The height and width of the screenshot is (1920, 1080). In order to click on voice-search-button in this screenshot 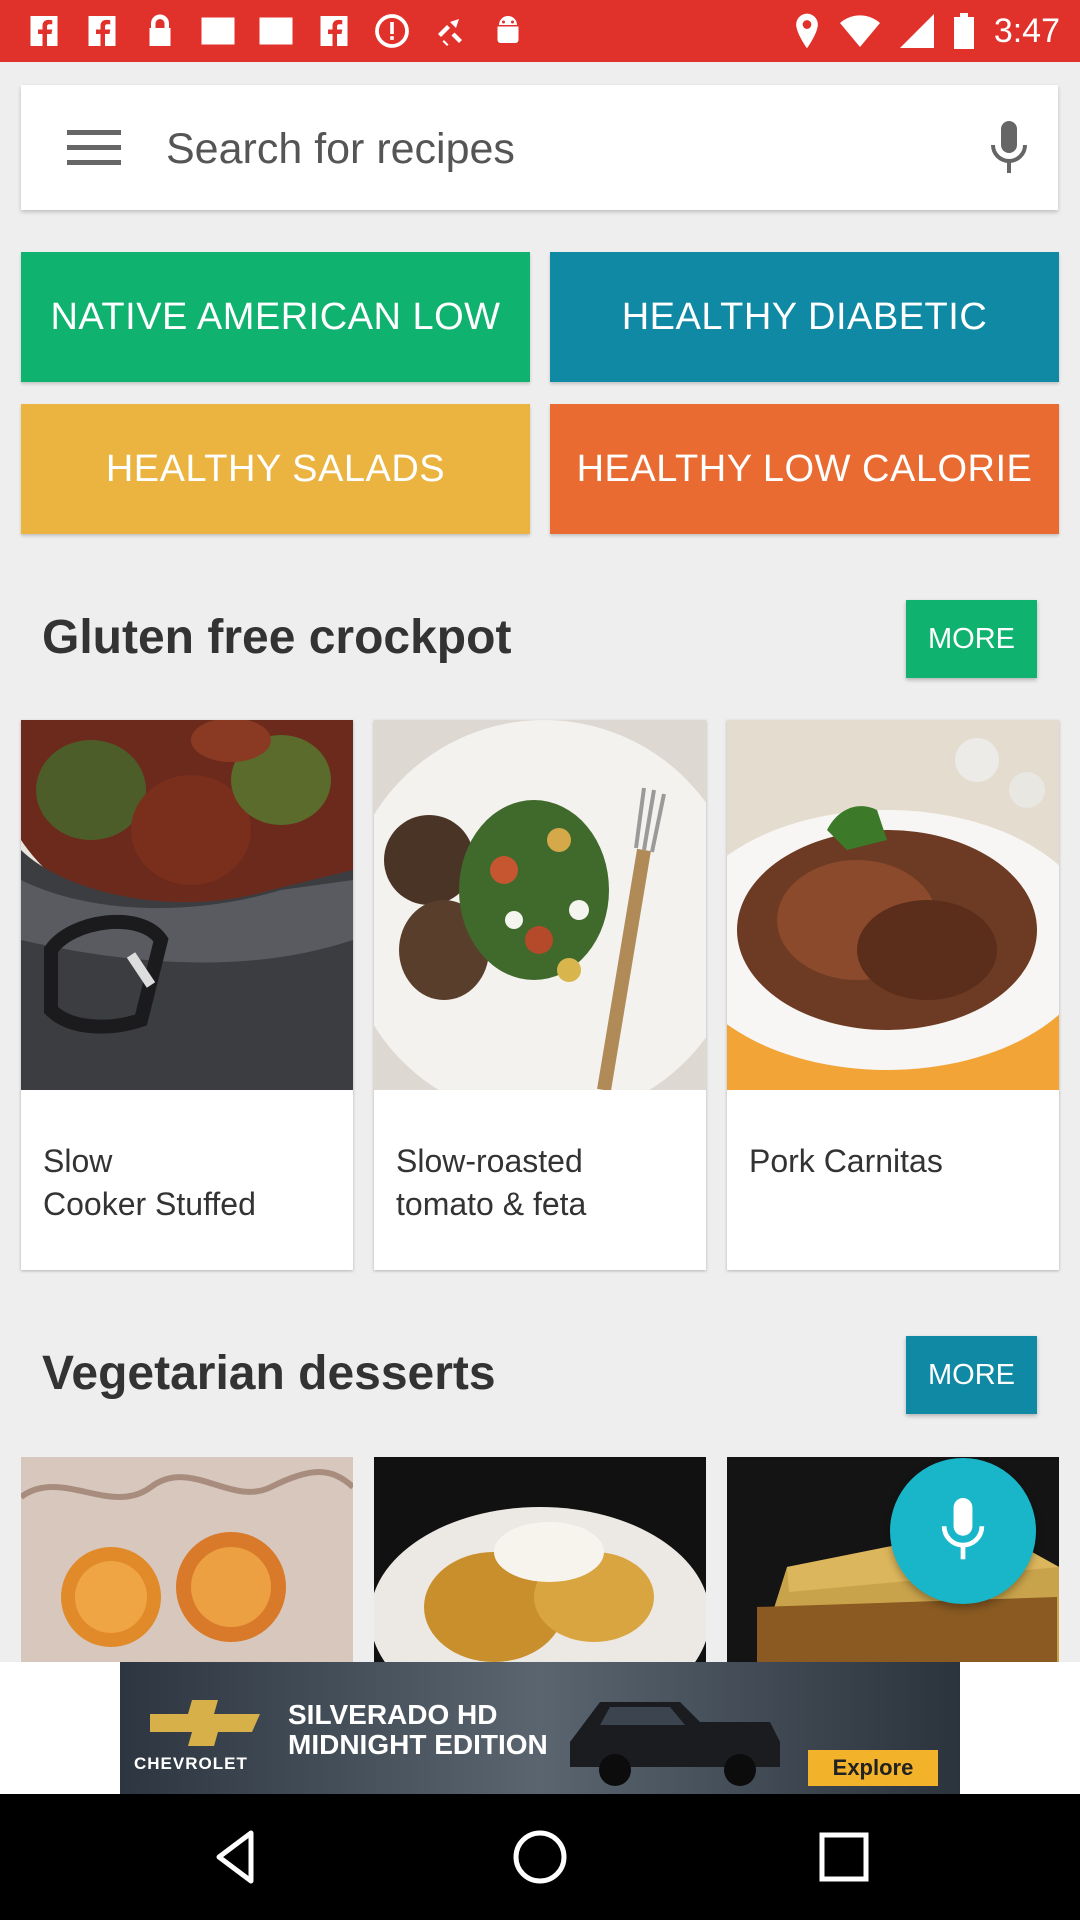, I will do `click(963, 1531)`.